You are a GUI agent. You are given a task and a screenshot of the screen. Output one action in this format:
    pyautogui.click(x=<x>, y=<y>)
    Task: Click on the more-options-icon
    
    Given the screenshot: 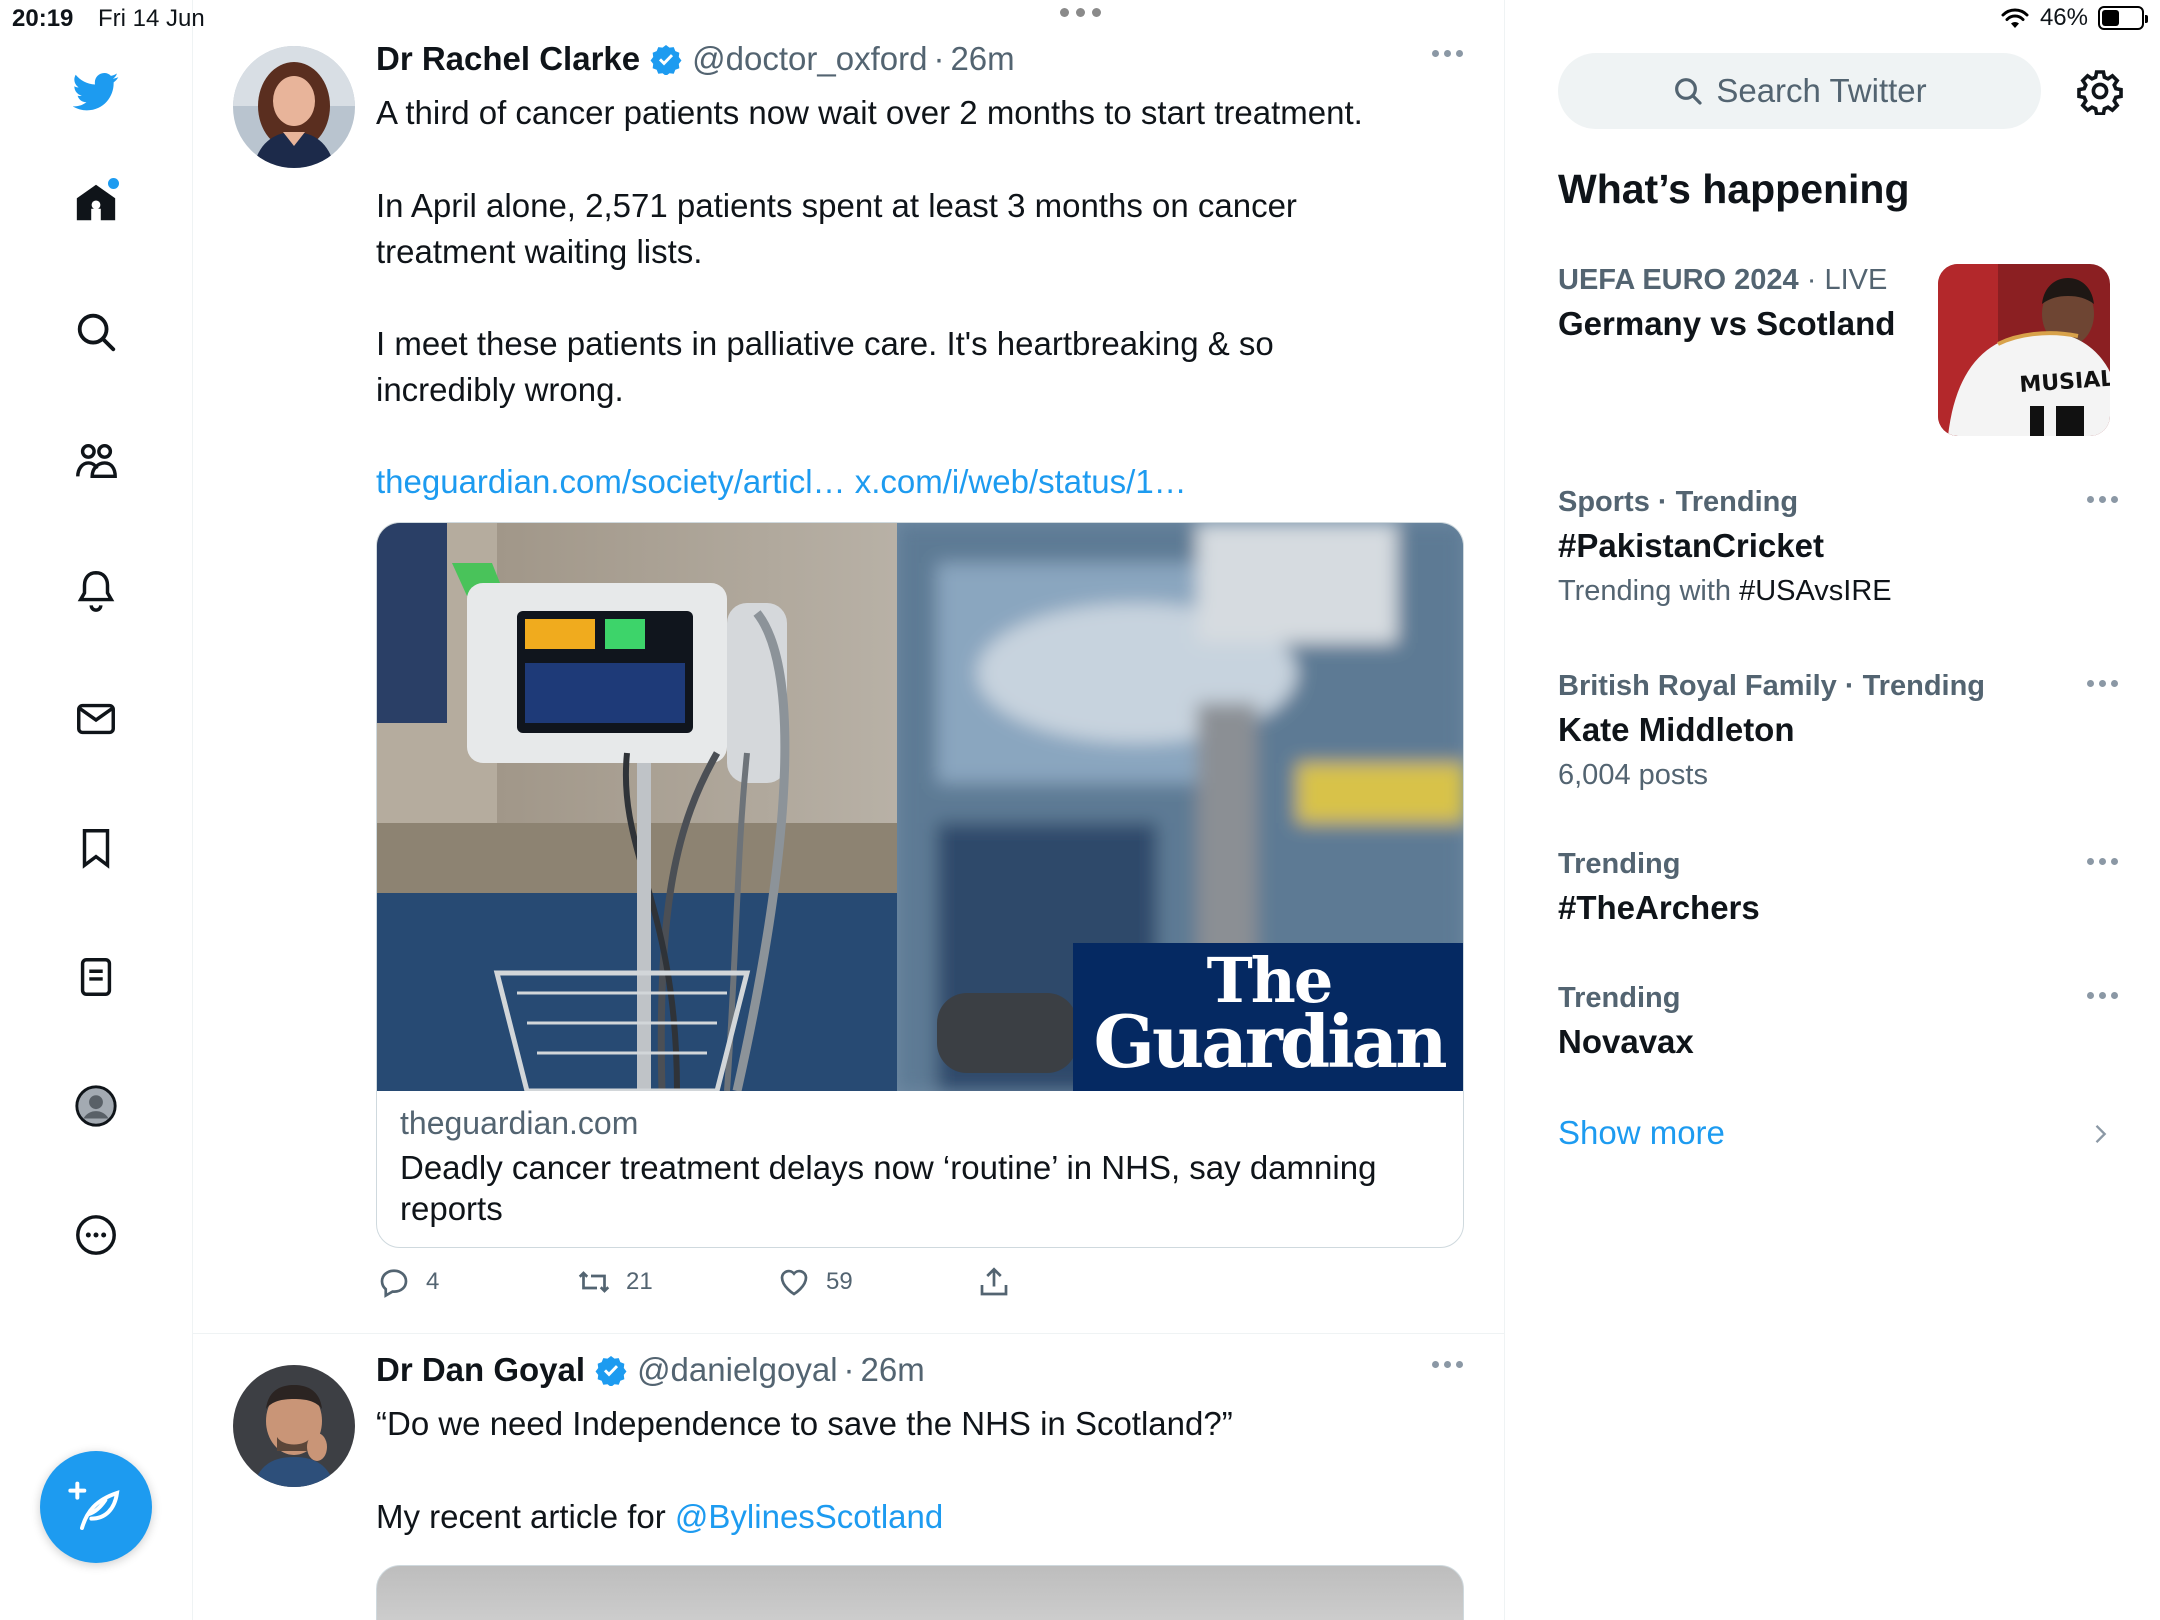 What is the action you would take?
    pyautogui.click(x=96, y=1235)
    